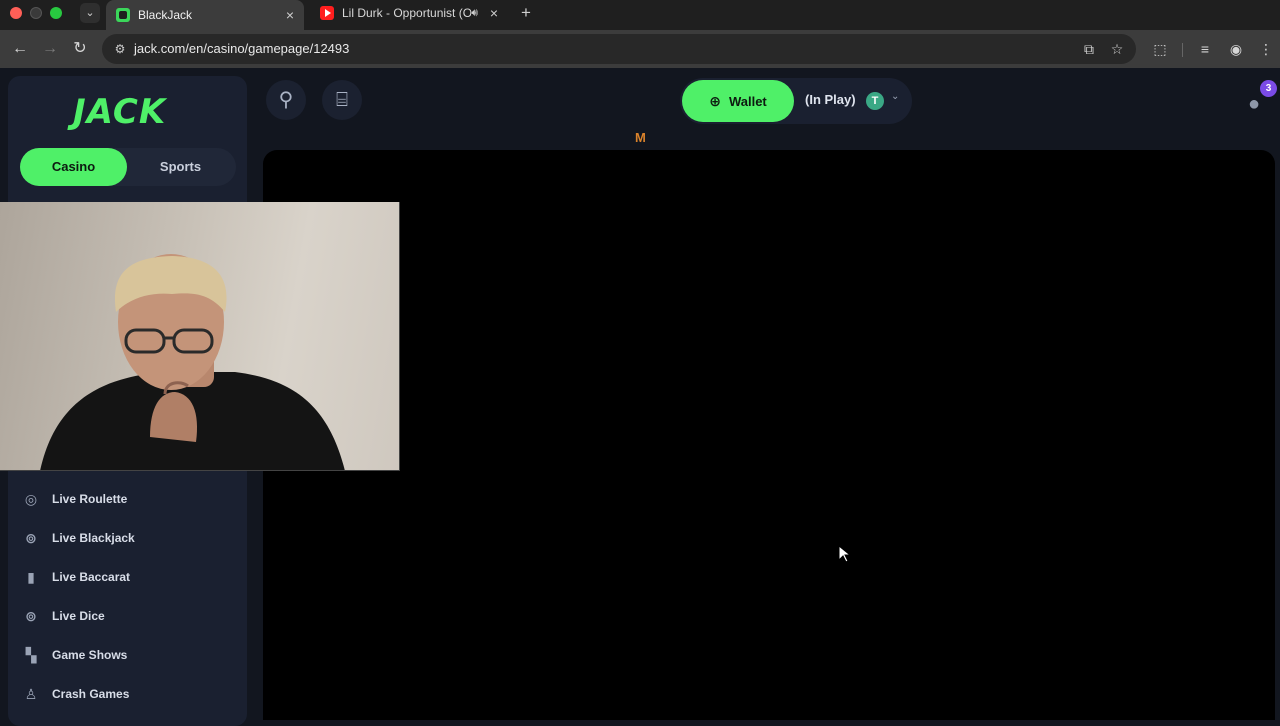 The width and height of the screenshot is (1280, 726). I want to click on notification-badge: 3, so click(1268, 88).